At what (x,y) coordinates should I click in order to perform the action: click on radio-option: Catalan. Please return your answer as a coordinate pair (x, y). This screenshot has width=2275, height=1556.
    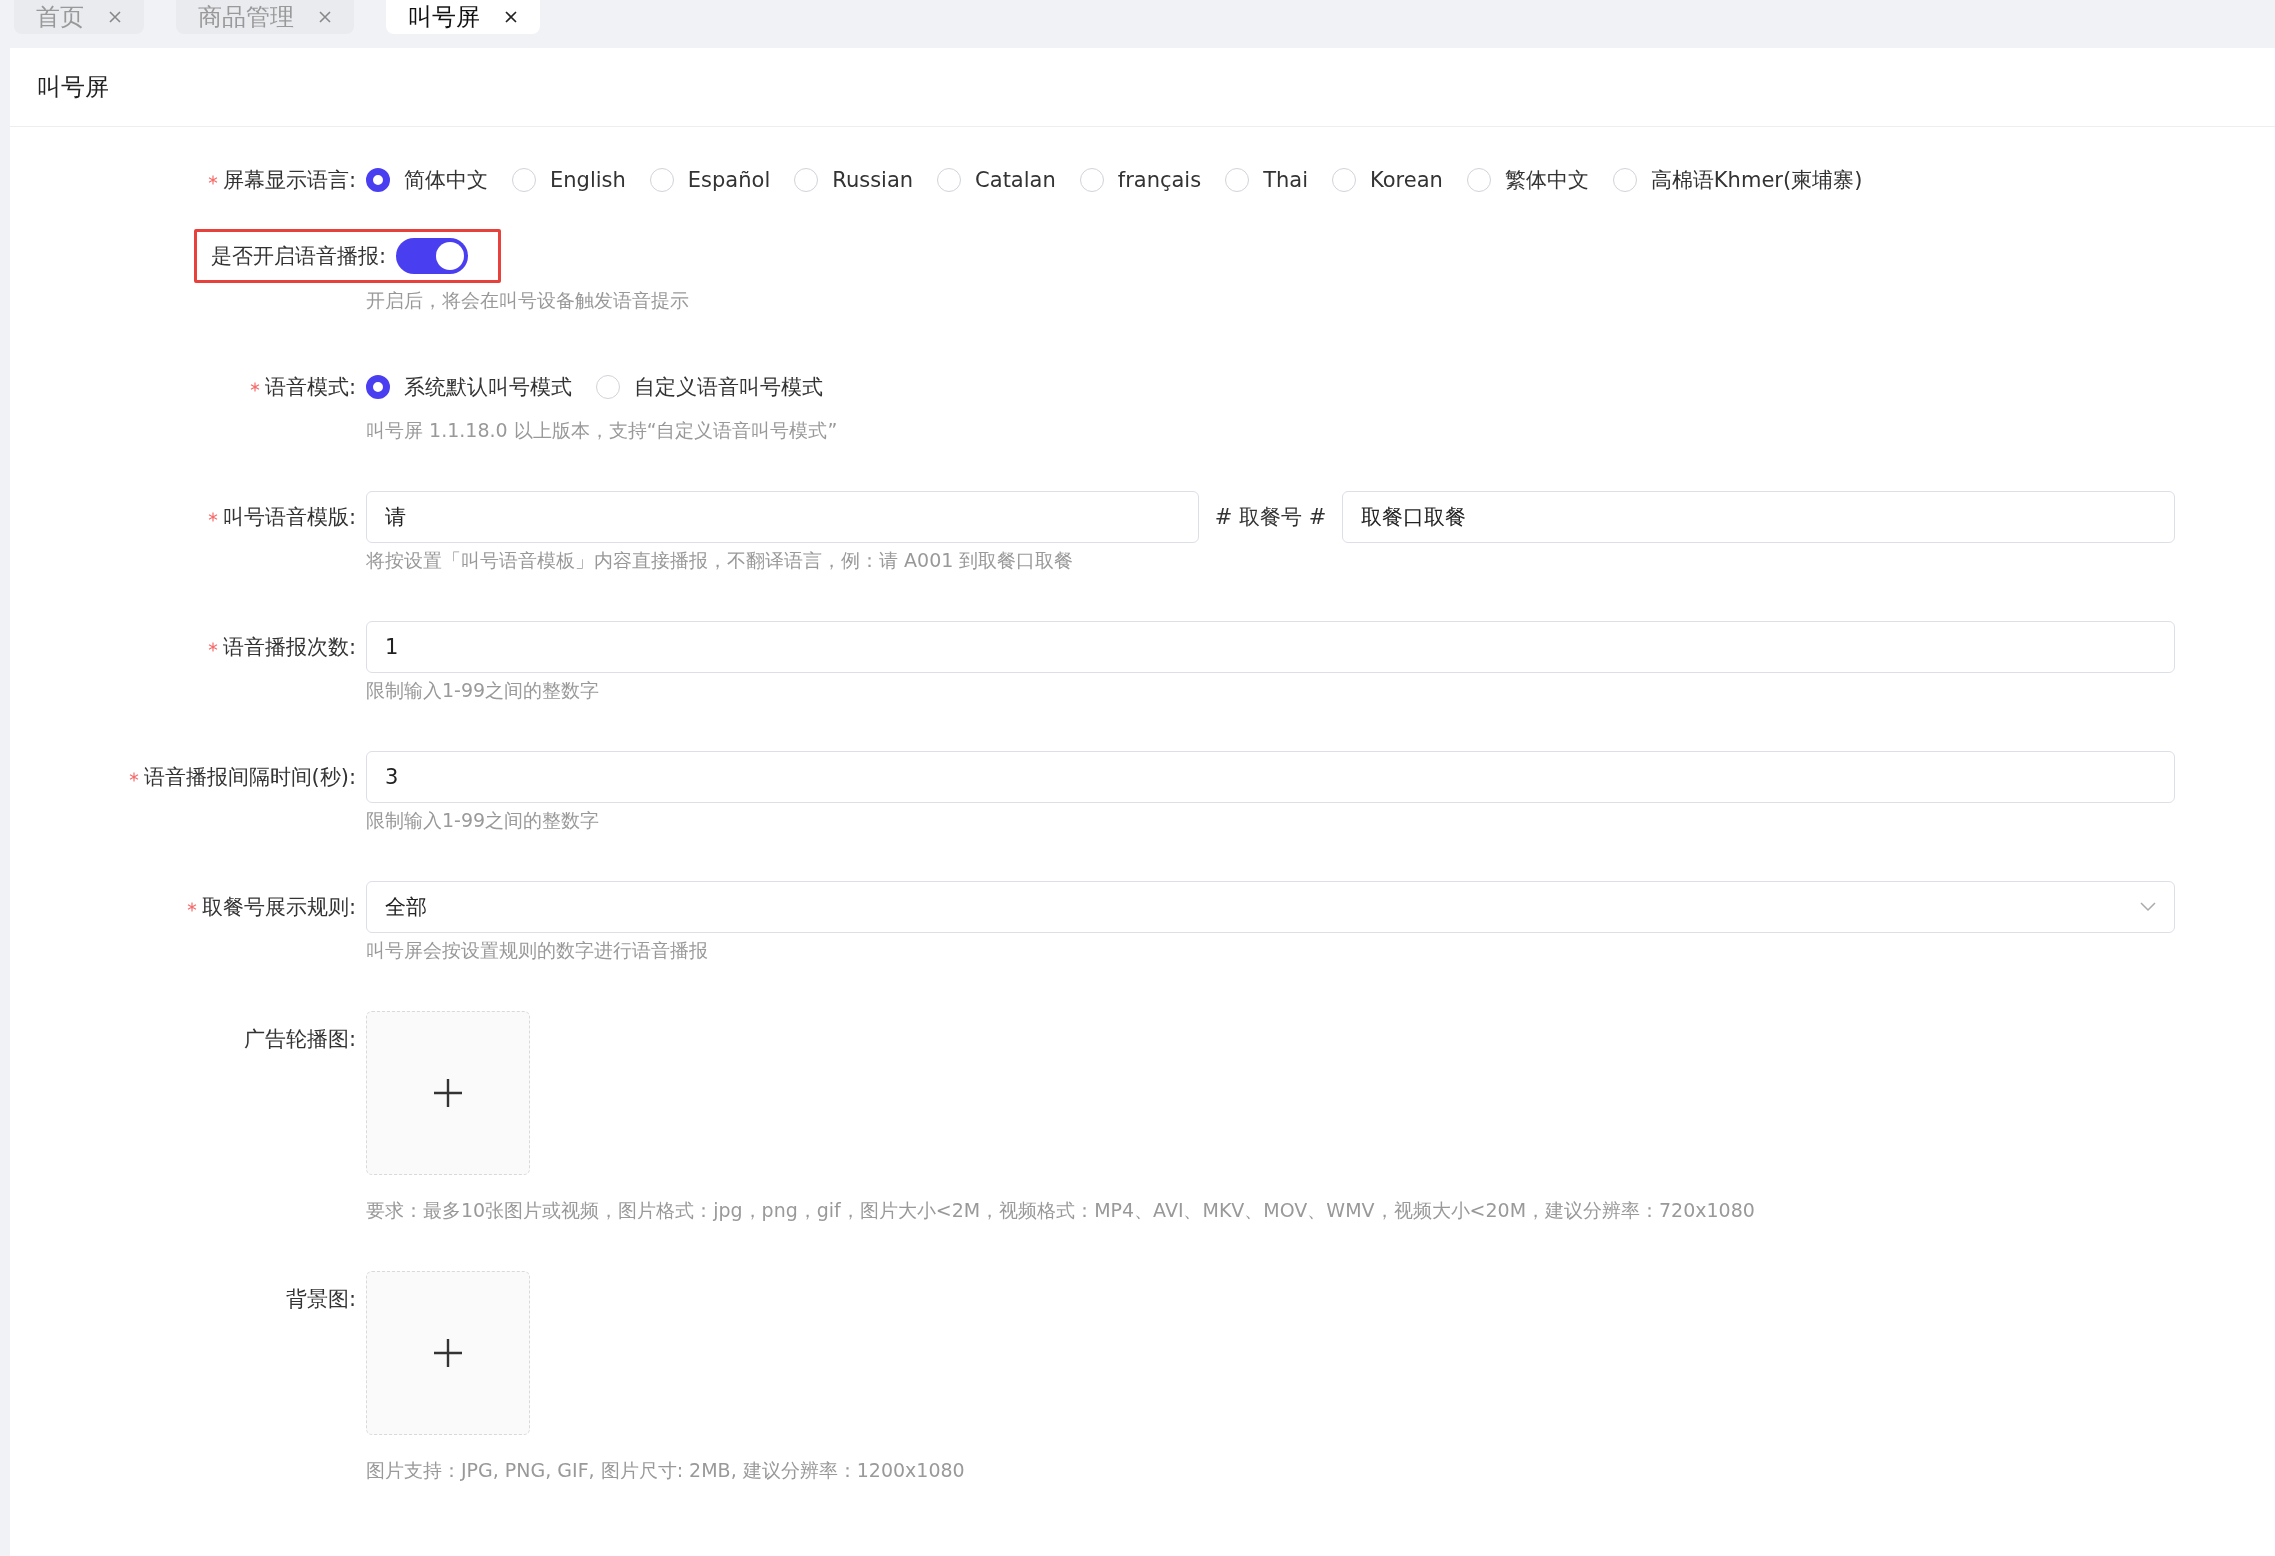
    Looking at the image, I should click on (996, 180).